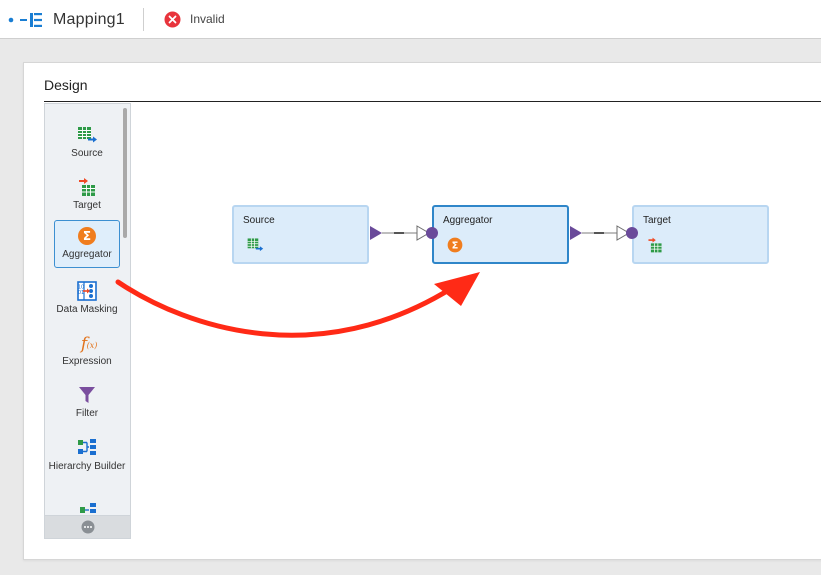 The image size is (821, 575). What do you see at coordinates (87, 404) in the screenshot?
I see `palette-item-filter: Filter` at bounding box center [87, 404].